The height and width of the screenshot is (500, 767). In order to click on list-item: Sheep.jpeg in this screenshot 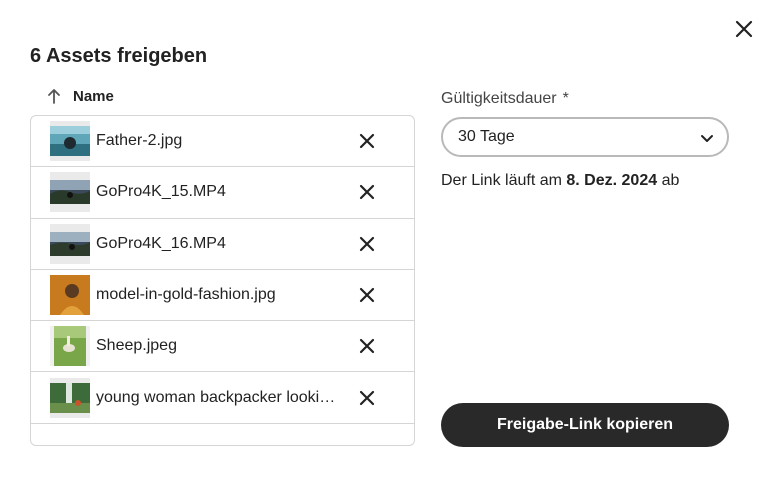, I will do `click(222, 347)`.